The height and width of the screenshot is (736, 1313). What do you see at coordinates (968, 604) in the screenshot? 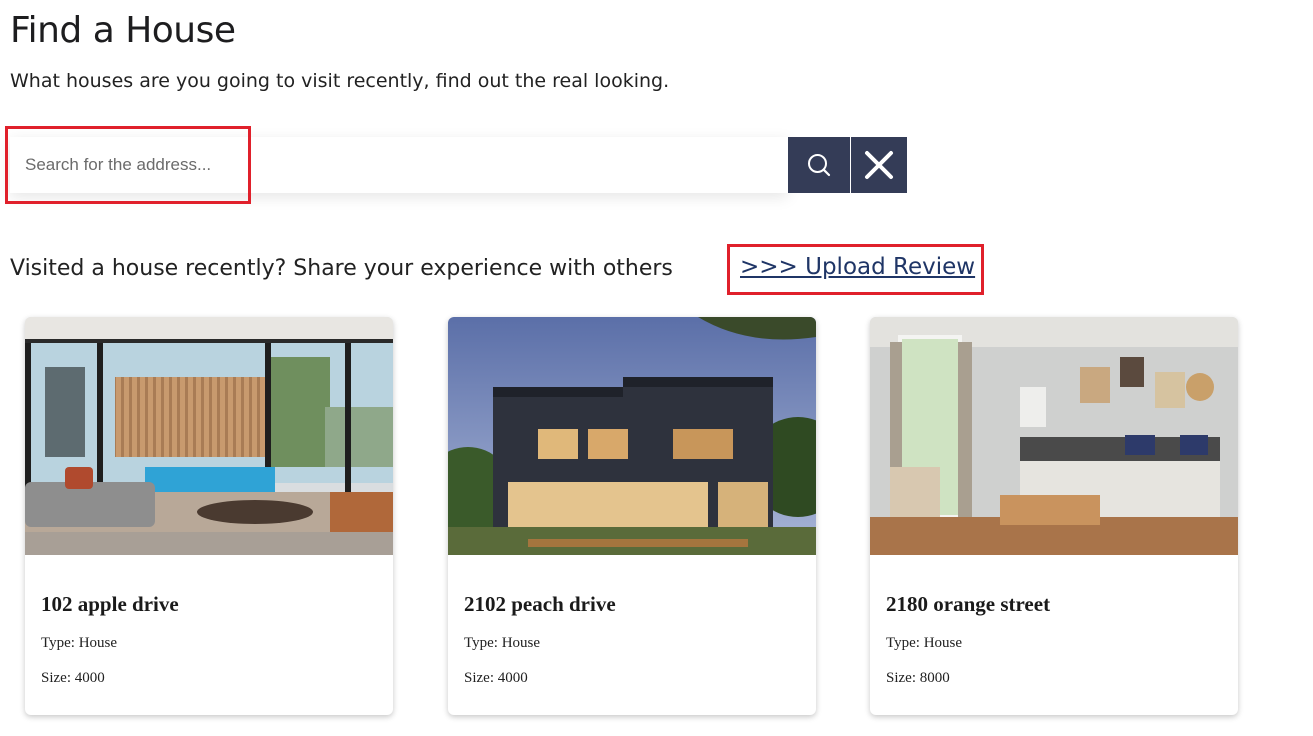
I see `card-title: 2180 orange street` at bounding box center [968, 604].